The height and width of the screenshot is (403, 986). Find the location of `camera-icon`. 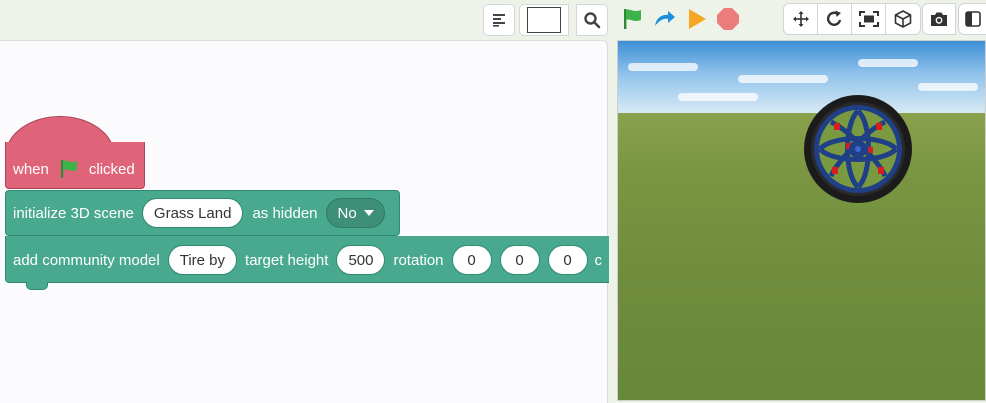

camera-icon is located at coordinates (939, 19).